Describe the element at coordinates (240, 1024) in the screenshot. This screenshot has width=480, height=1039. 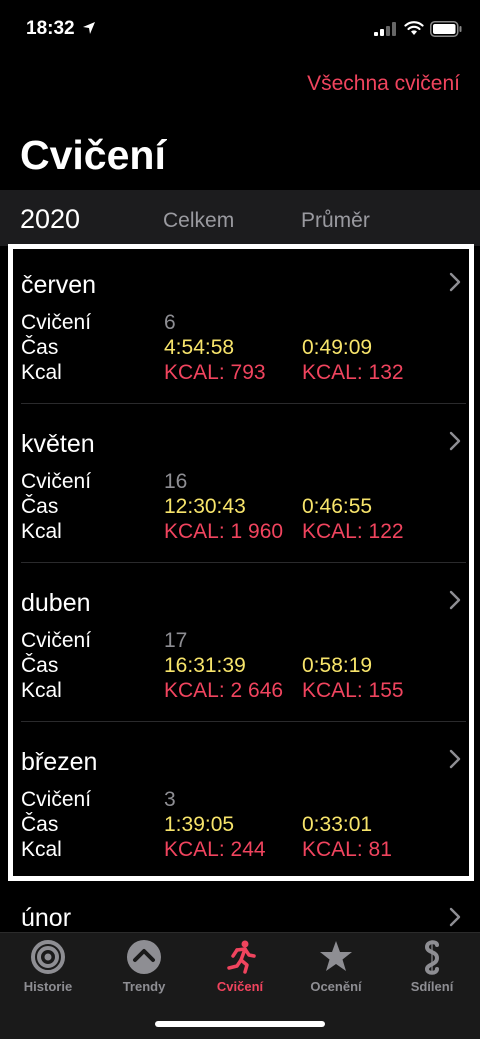
I see `home-indicator` at that location.